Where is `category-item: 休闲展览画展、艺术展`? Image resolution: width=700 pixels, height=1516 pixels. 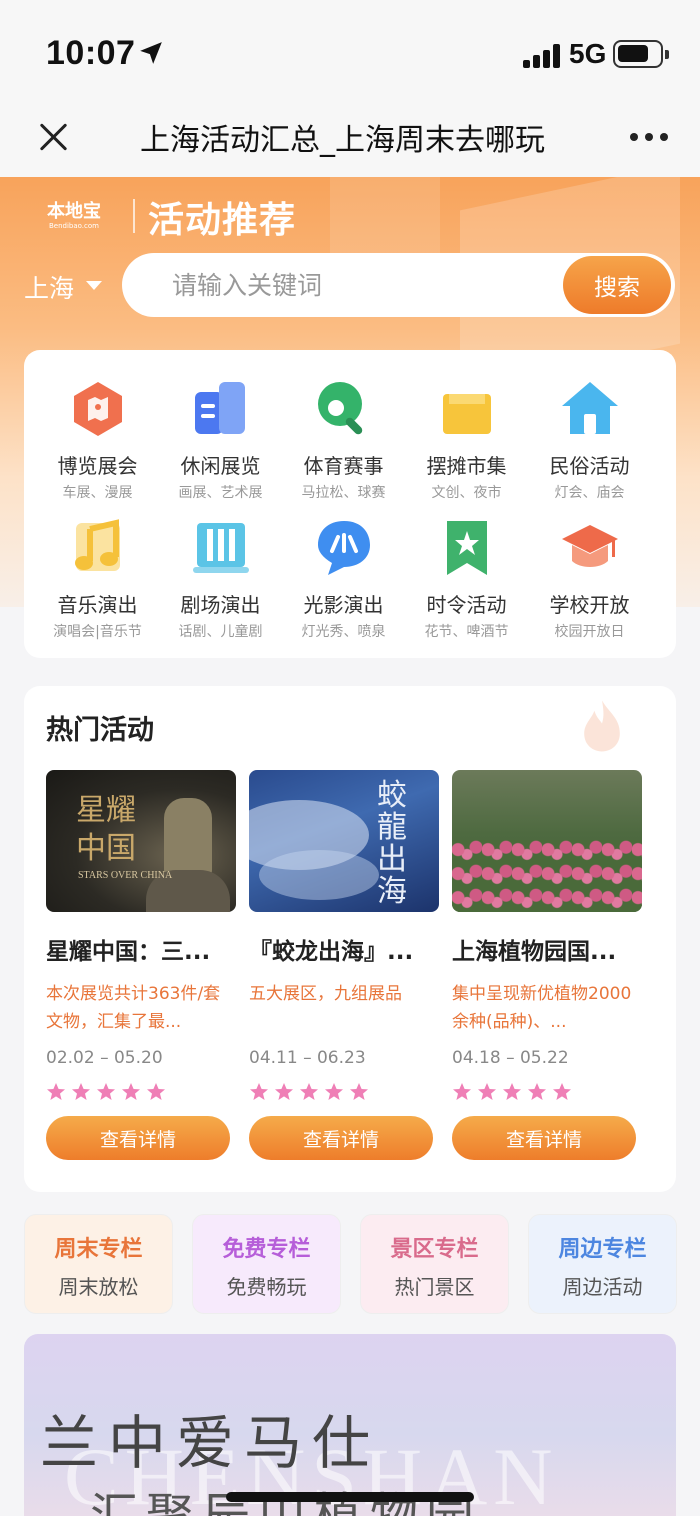 category-item: 休闲展览画展、艺术展 is located at coordinates (220, 440).